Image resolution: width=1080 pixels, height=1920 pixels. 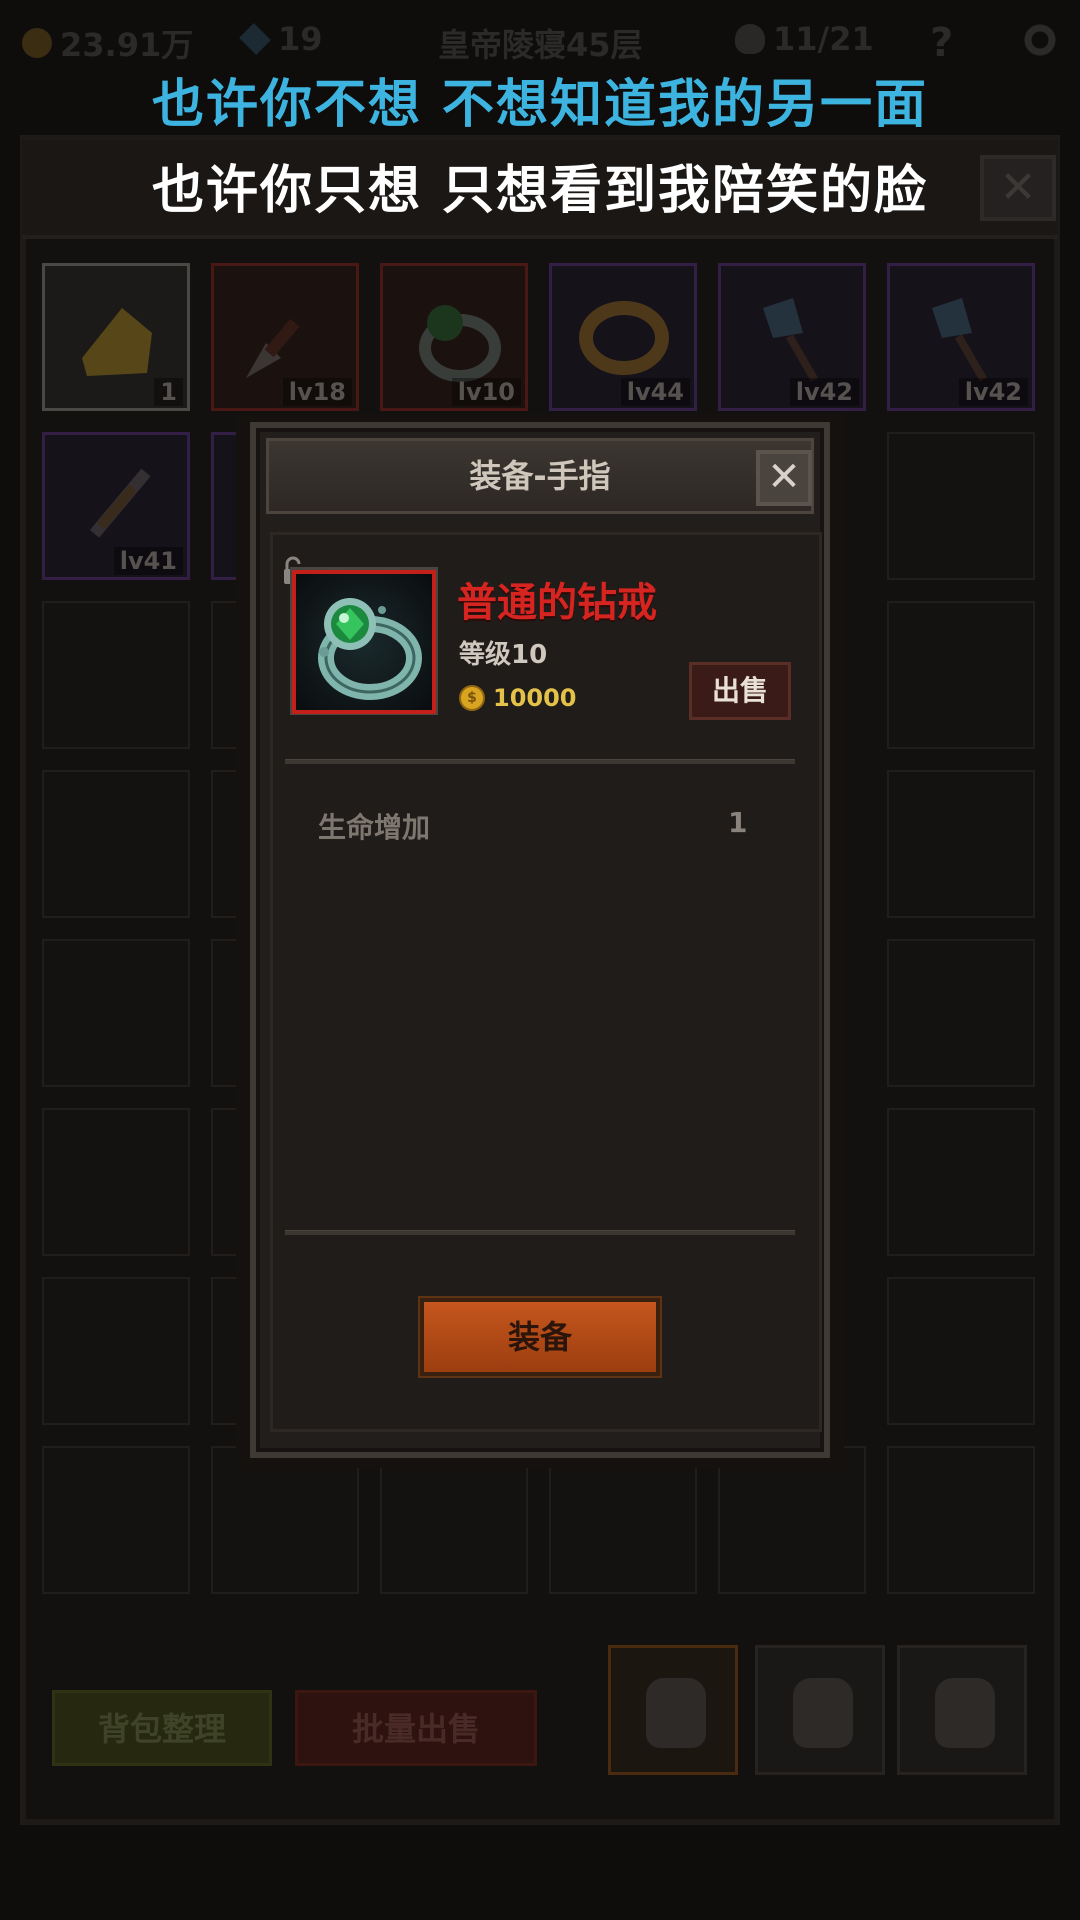 I want to click on inventory-slot: lv10, so click(x=454, y=337).